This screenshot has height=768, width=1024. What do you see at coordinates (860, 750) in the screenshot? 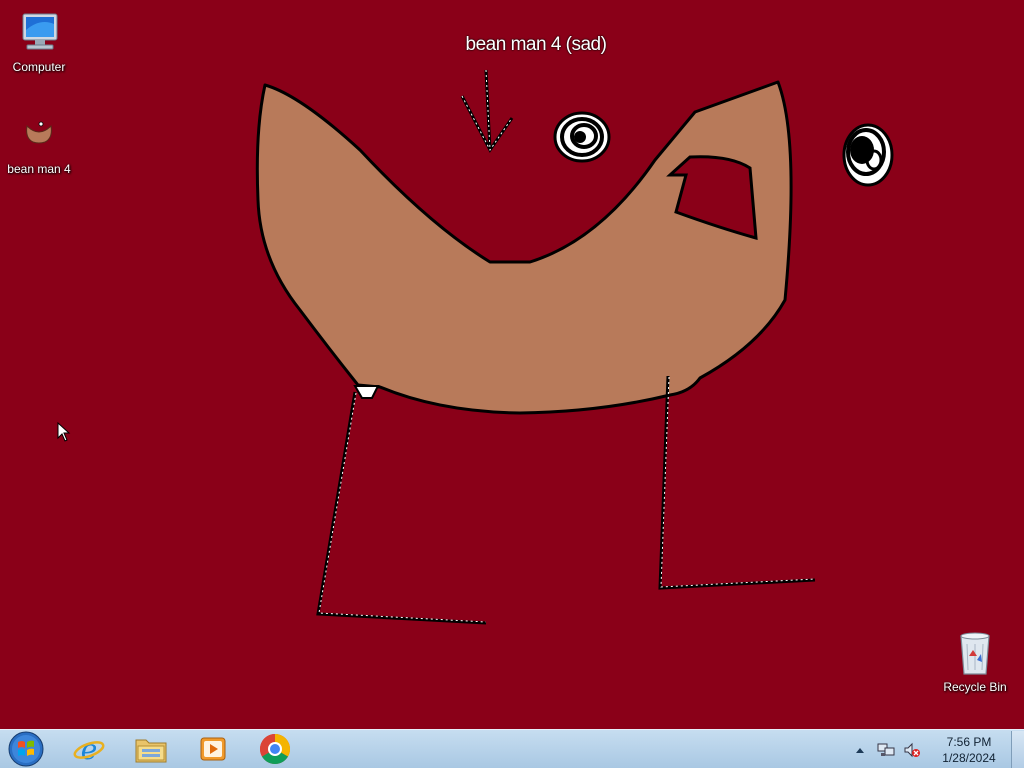
I see `up-arrow-icon` at bounding box center [860, 750].